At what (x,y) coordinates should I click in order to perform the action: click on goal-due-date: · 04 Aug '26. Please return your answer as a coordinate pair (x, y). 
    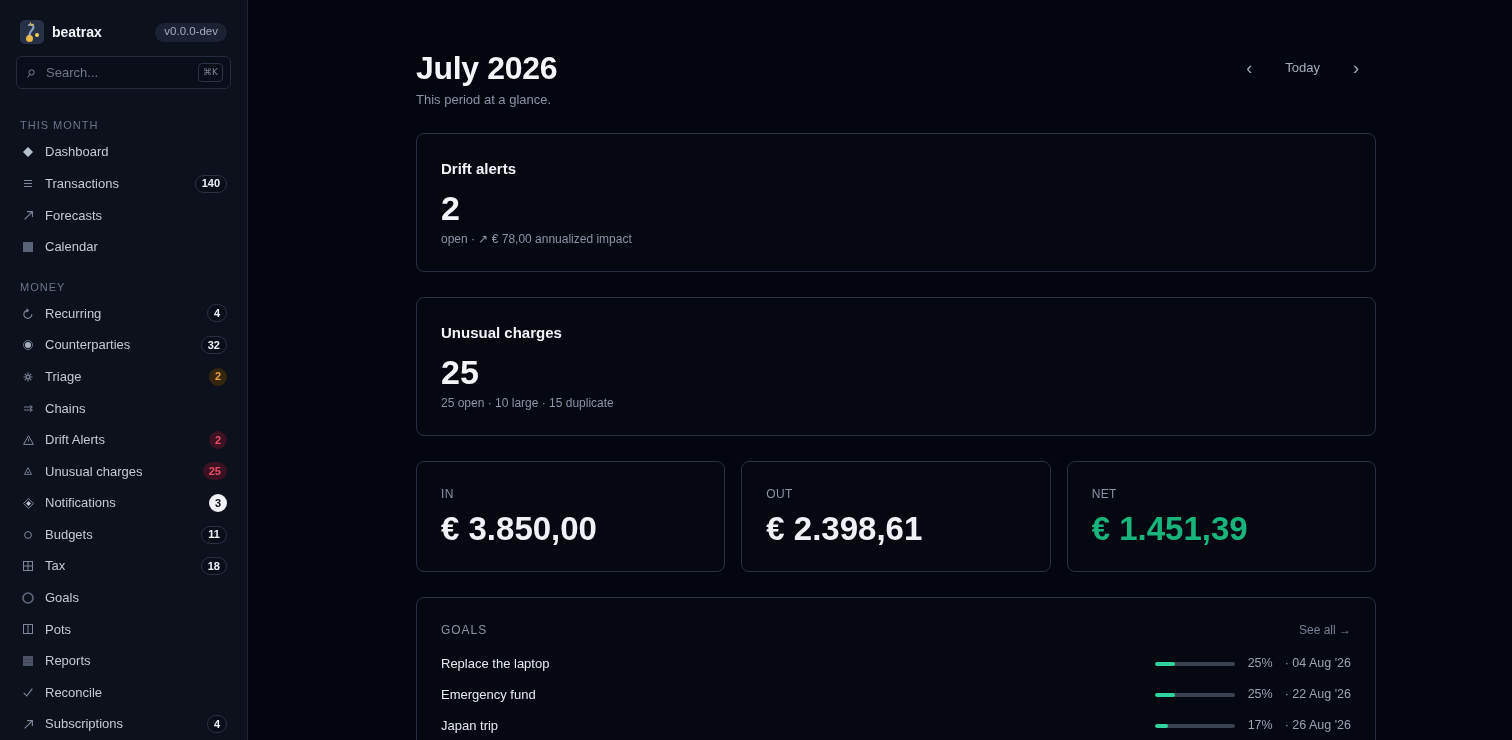
    Looking at the image, I should click on (1317, 664).